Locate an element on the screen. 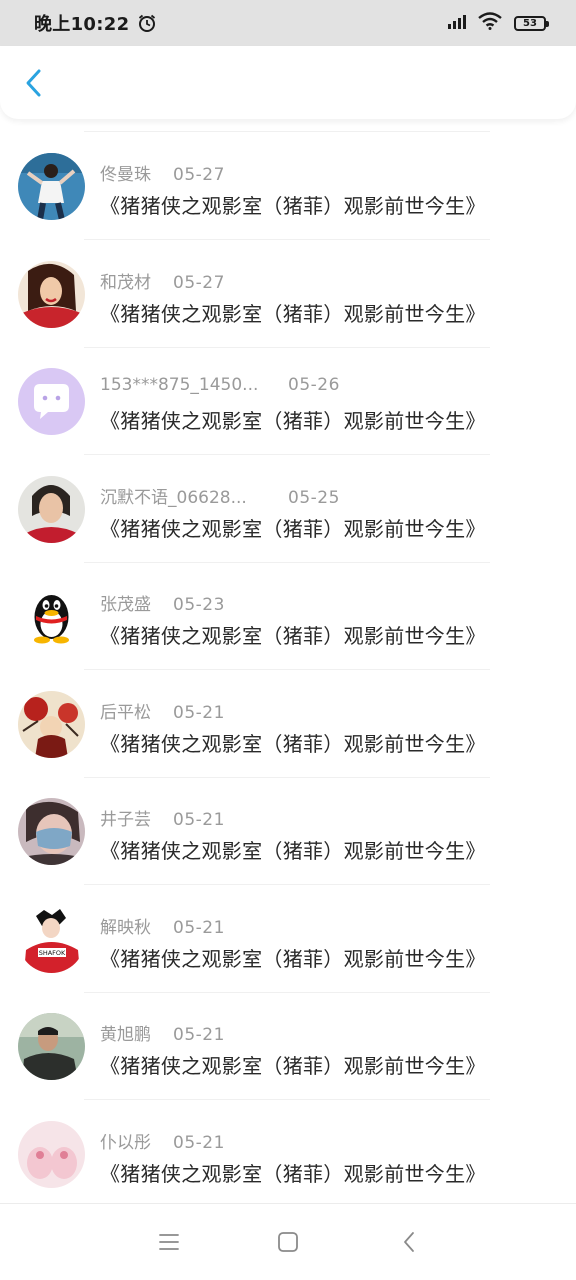 This screenshot has width=576, height=1280. status-indicators: 53 is located at coordinates (498, 23).